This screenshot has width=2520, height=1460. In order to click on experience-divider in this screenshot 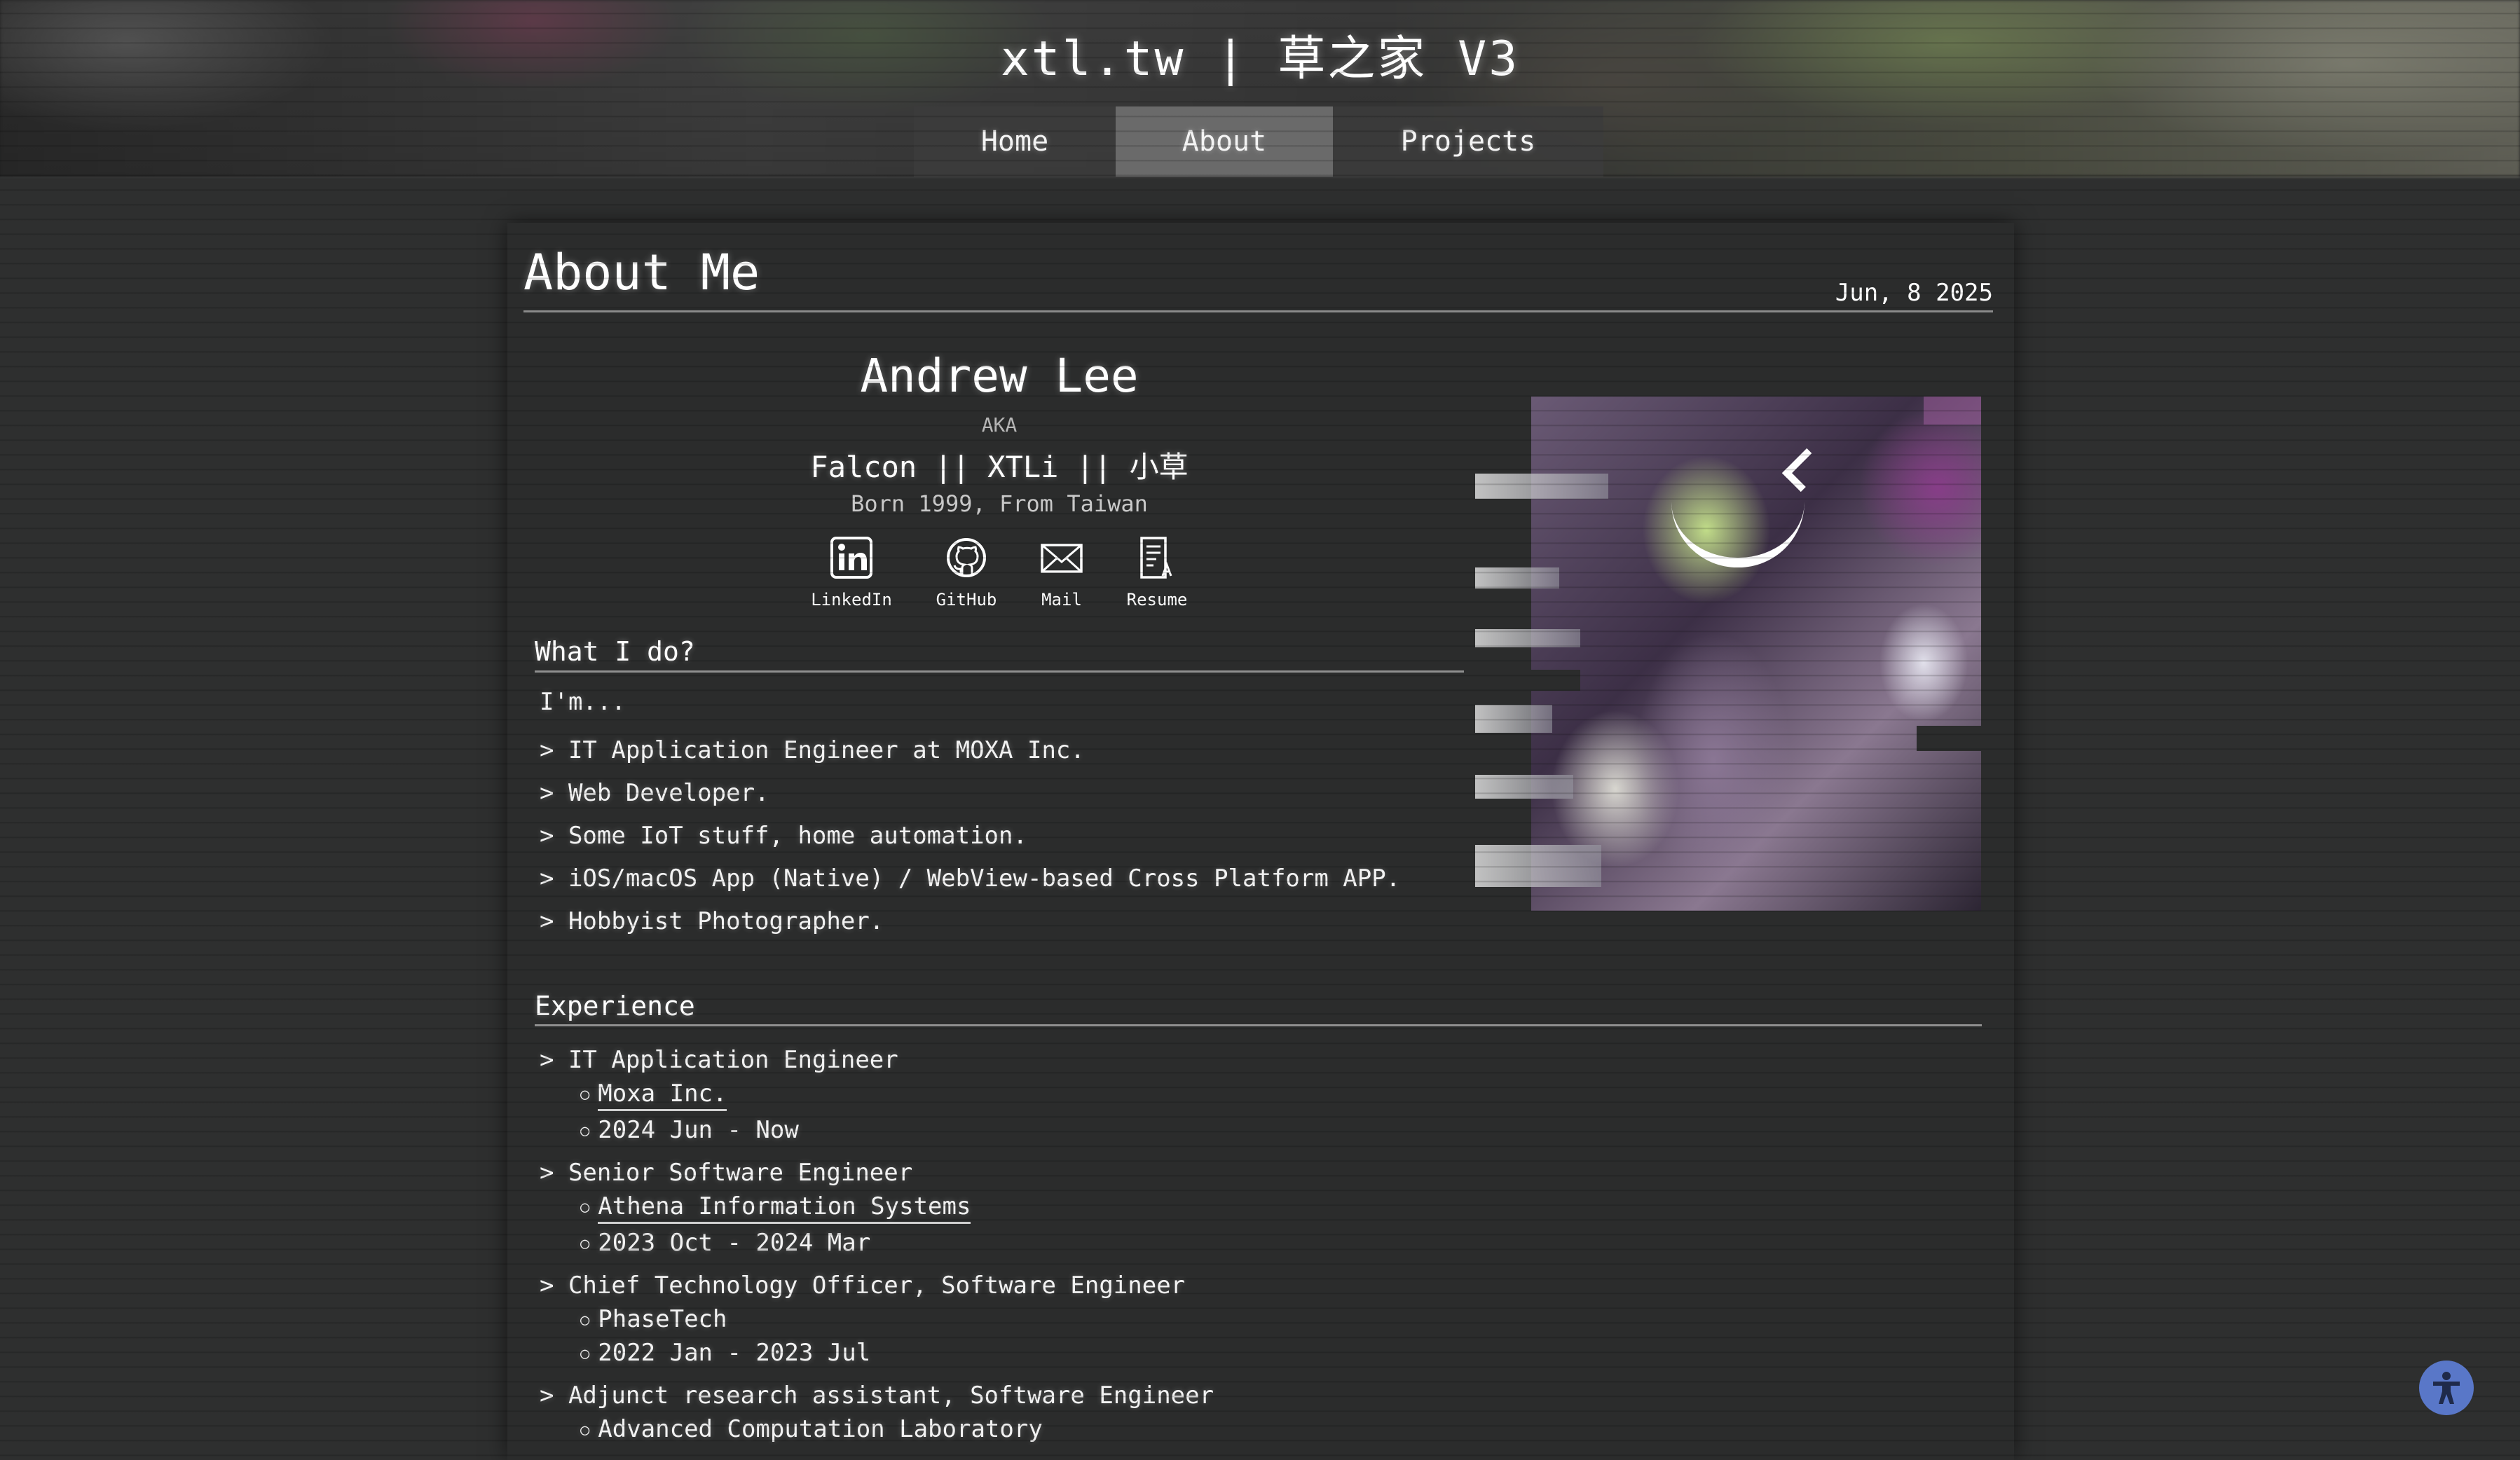, I will do `click(1258, 1025)`.